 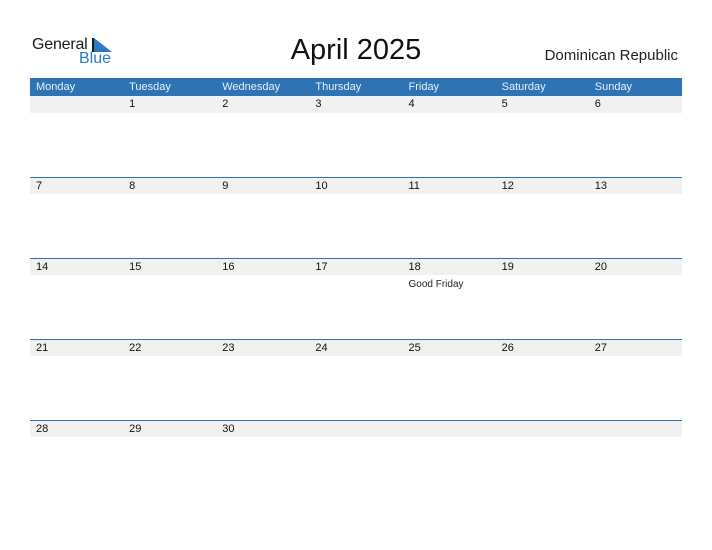 I want to click on day-cell: 1, so click(x=169, y=104).